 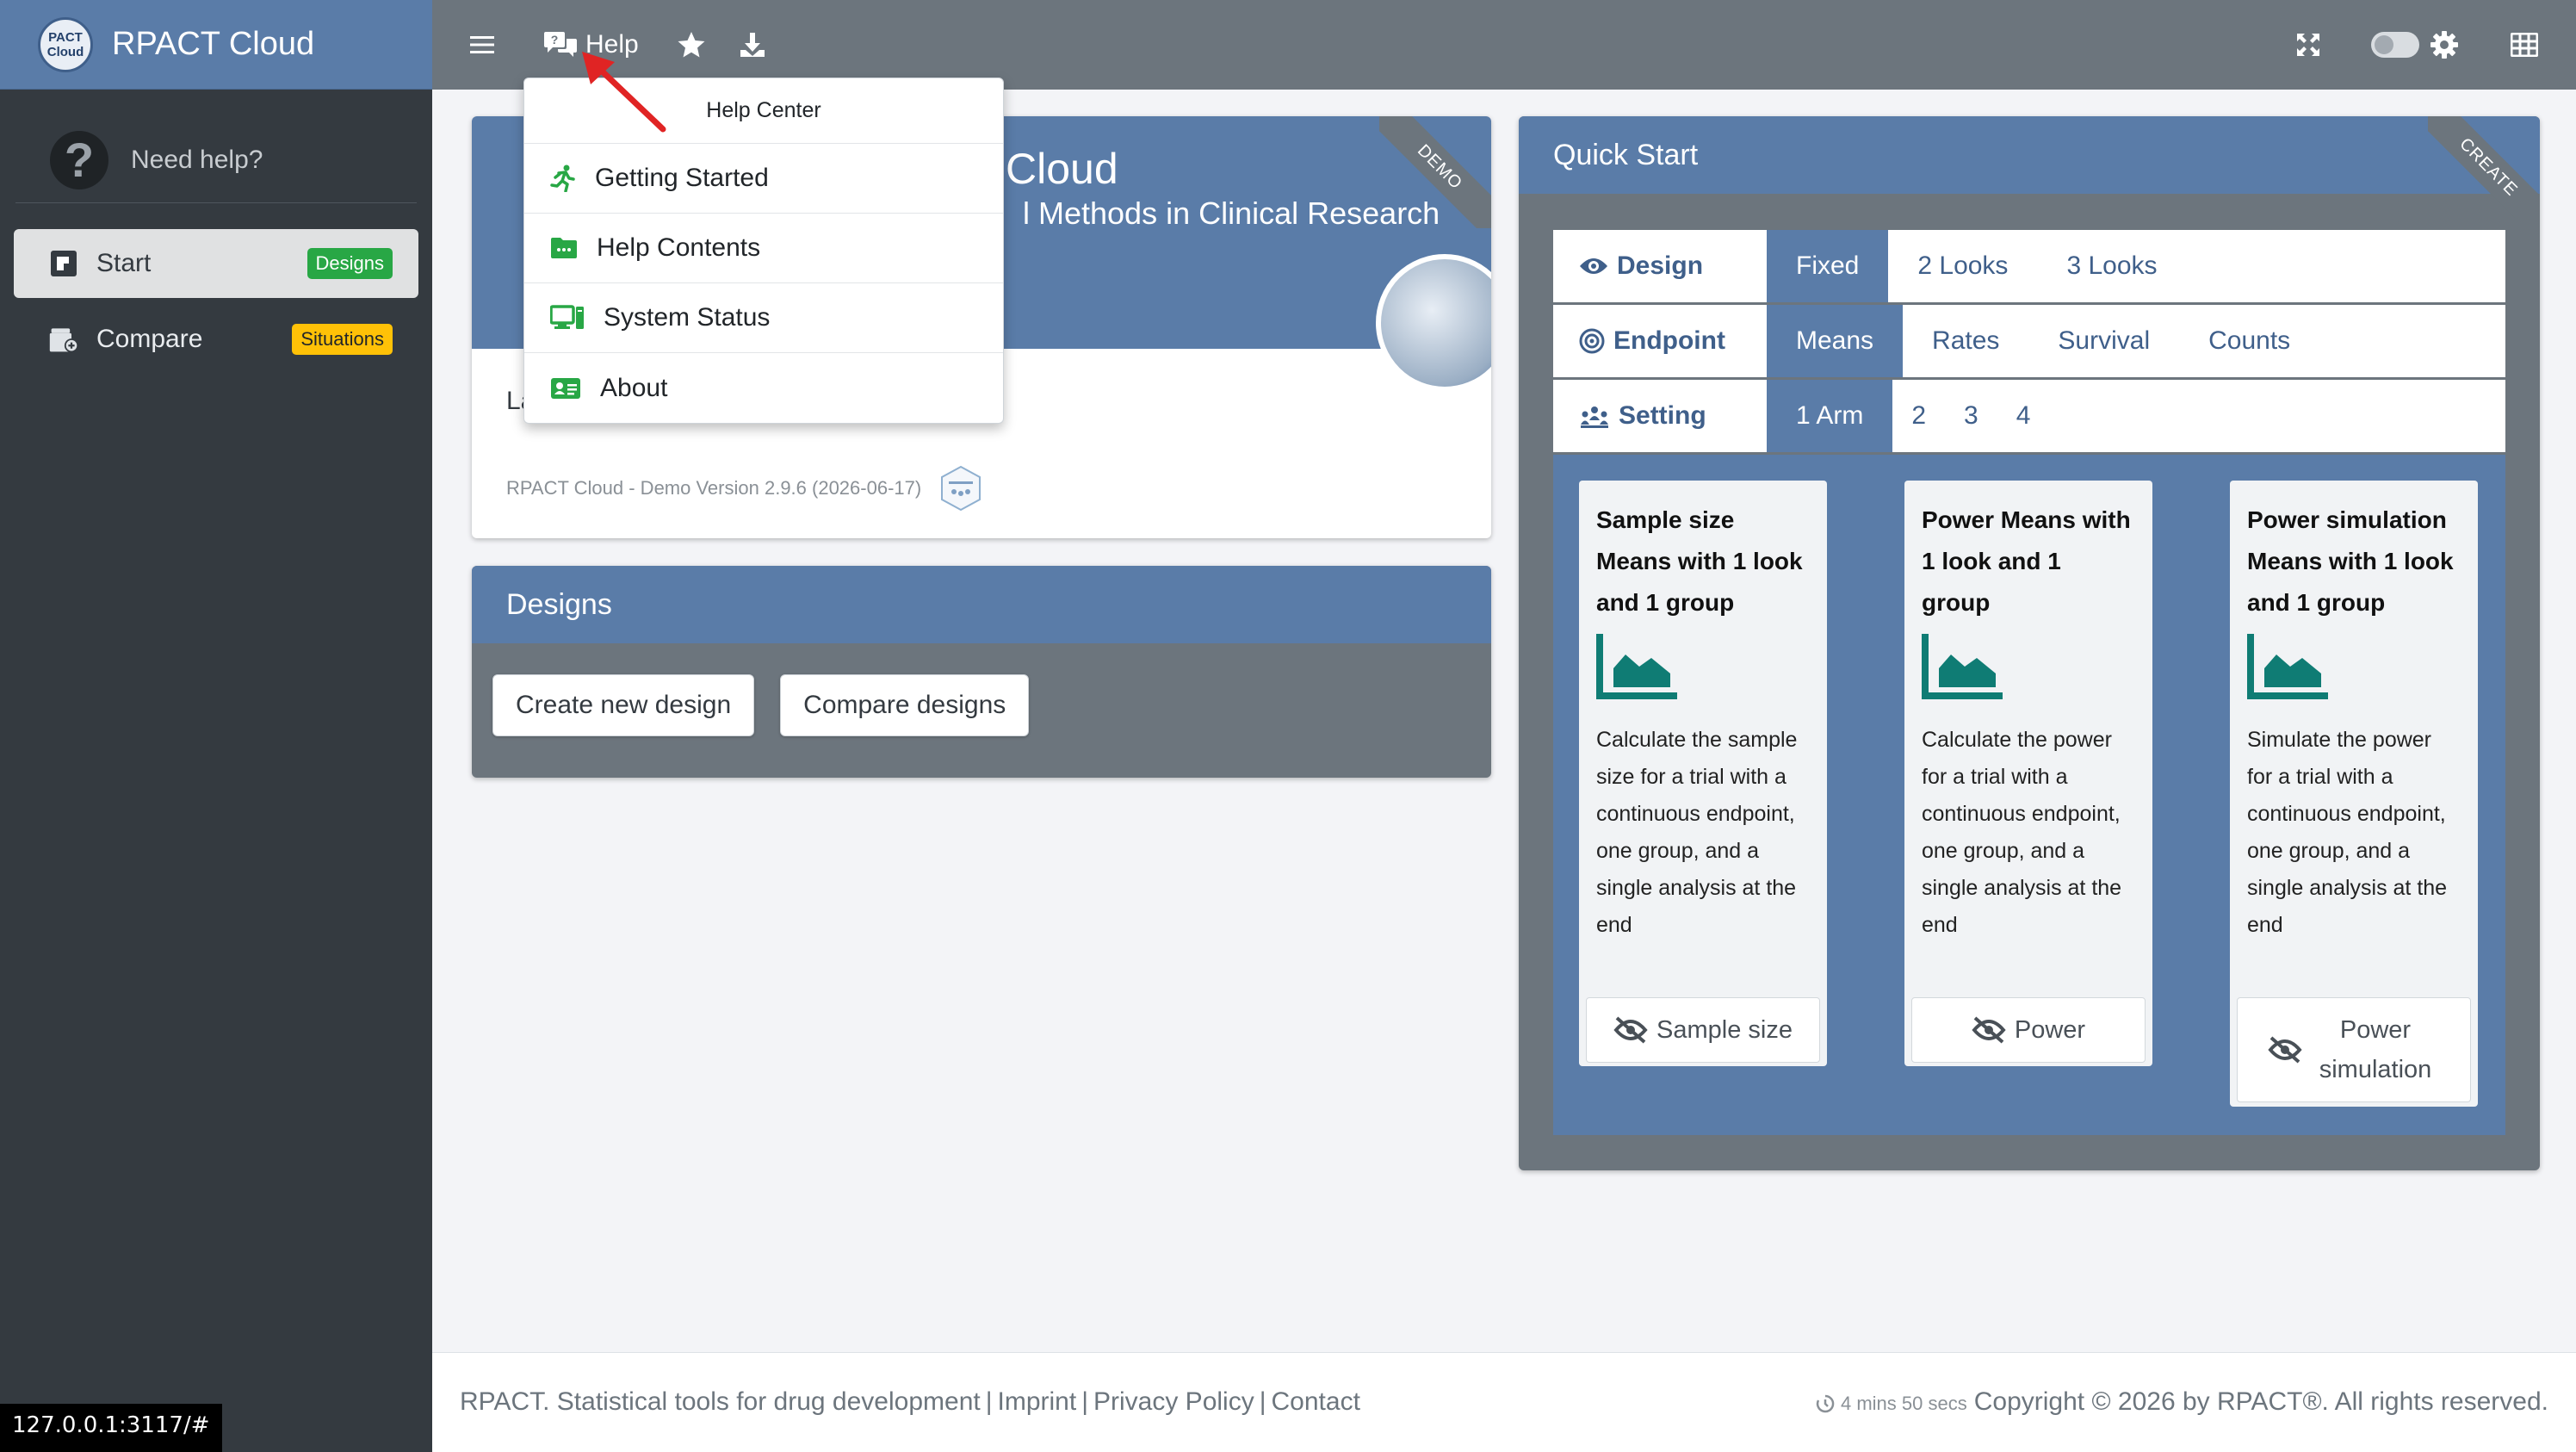 I want to click on download-icon, so click(x=753, y=45).